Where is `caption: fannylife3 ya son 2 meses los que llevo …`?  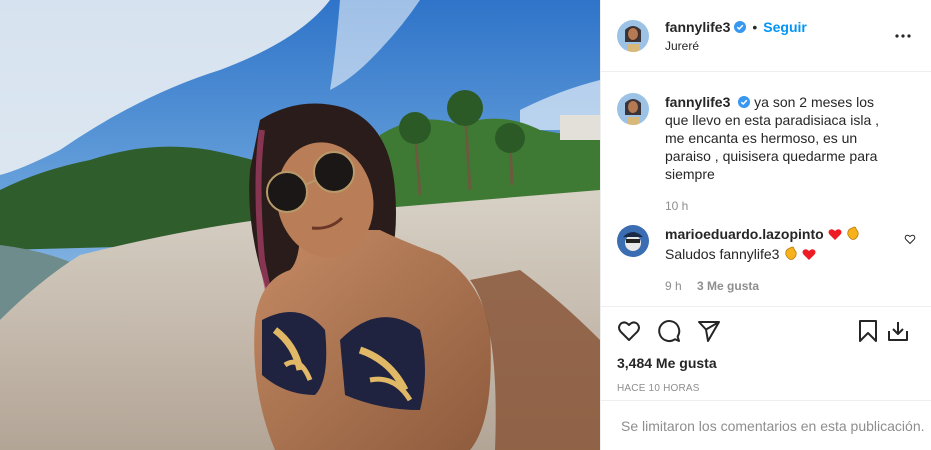 caption: fannylife3 ya son 2 meses los que llevo … is located at coordinates (766, 154).